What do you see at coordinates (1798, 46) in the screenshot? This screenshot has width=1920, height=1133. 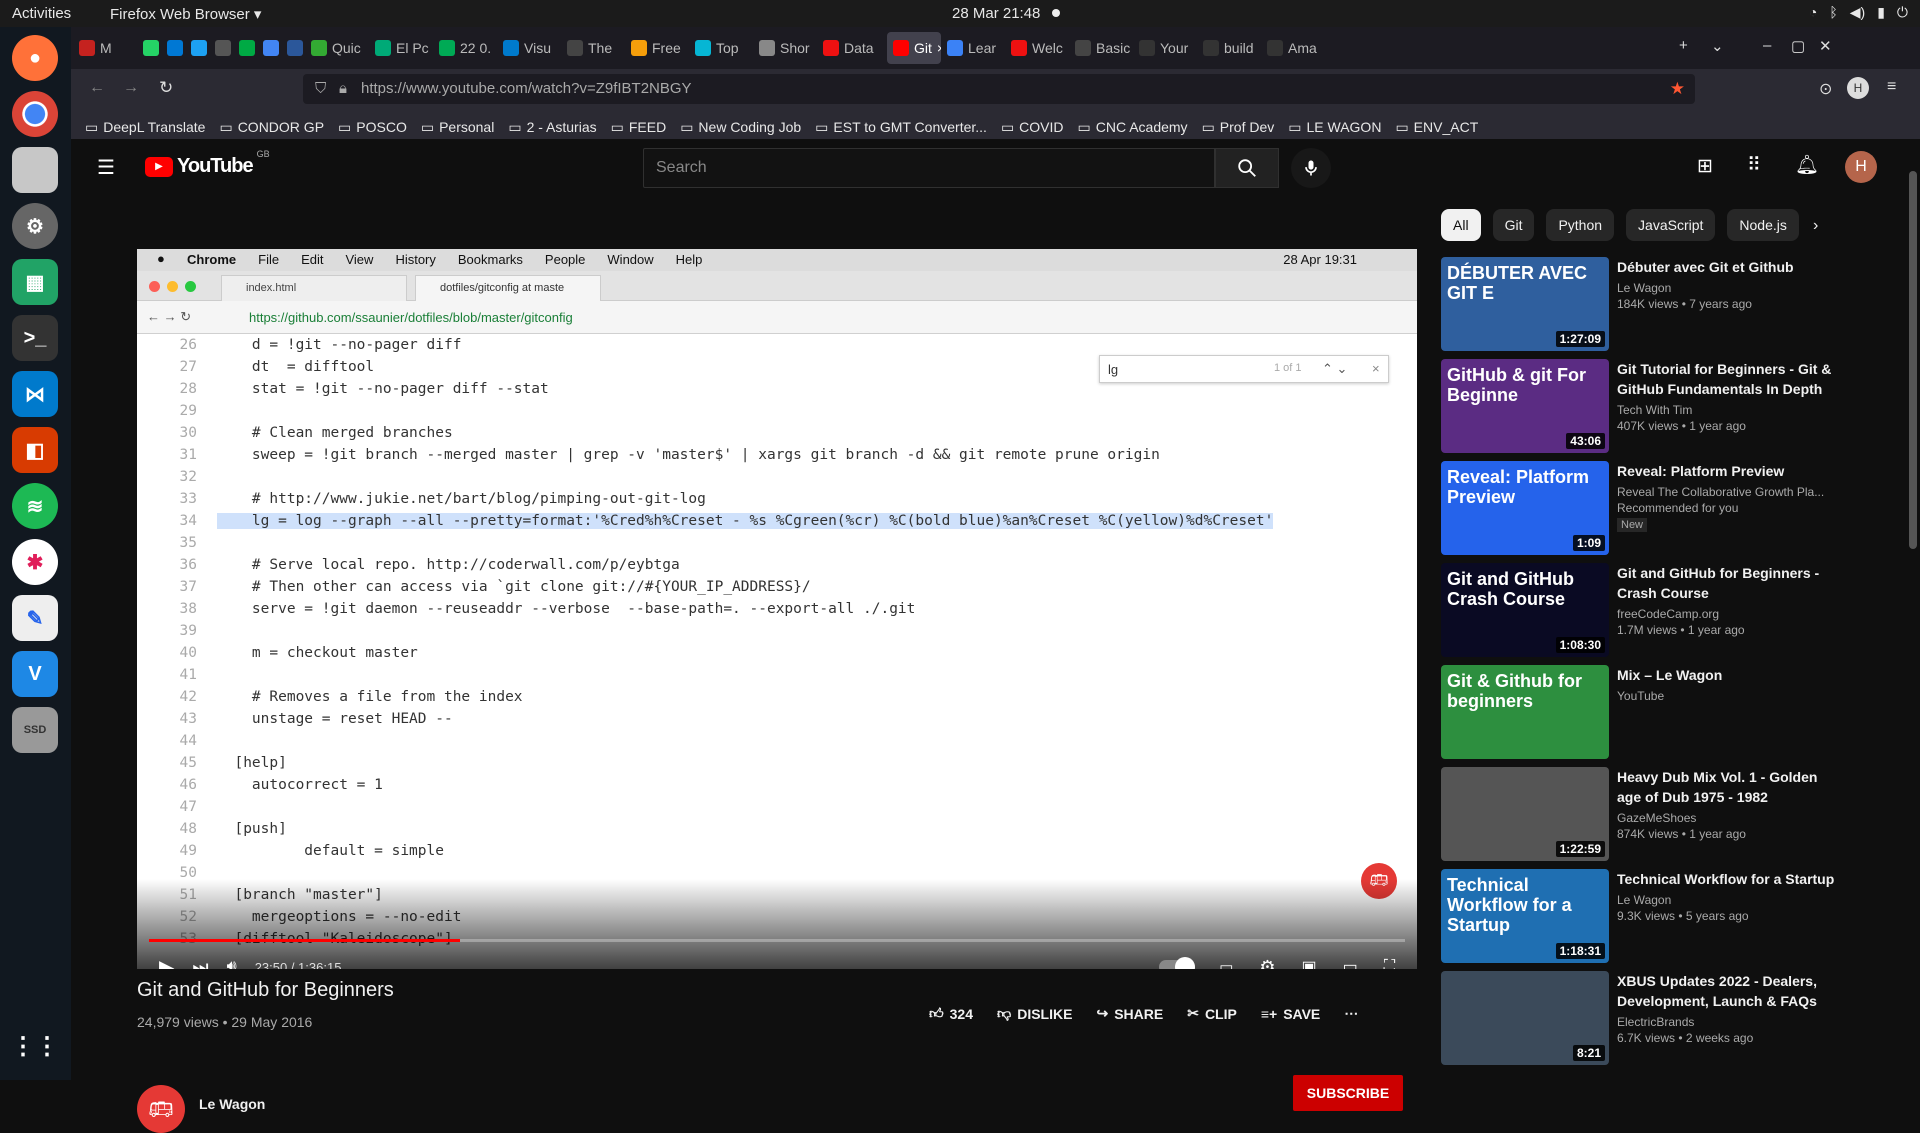 I see `maximize-window-icon: ▢` at bounding box center [1798, 46].